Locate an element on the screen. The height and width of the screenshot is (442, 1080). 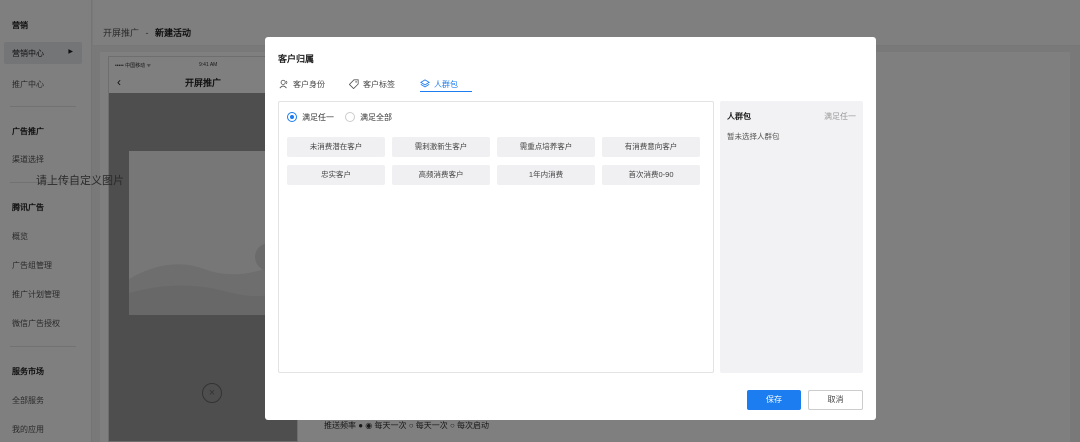
radio-checked-icon is located at coordinates (292, 117).